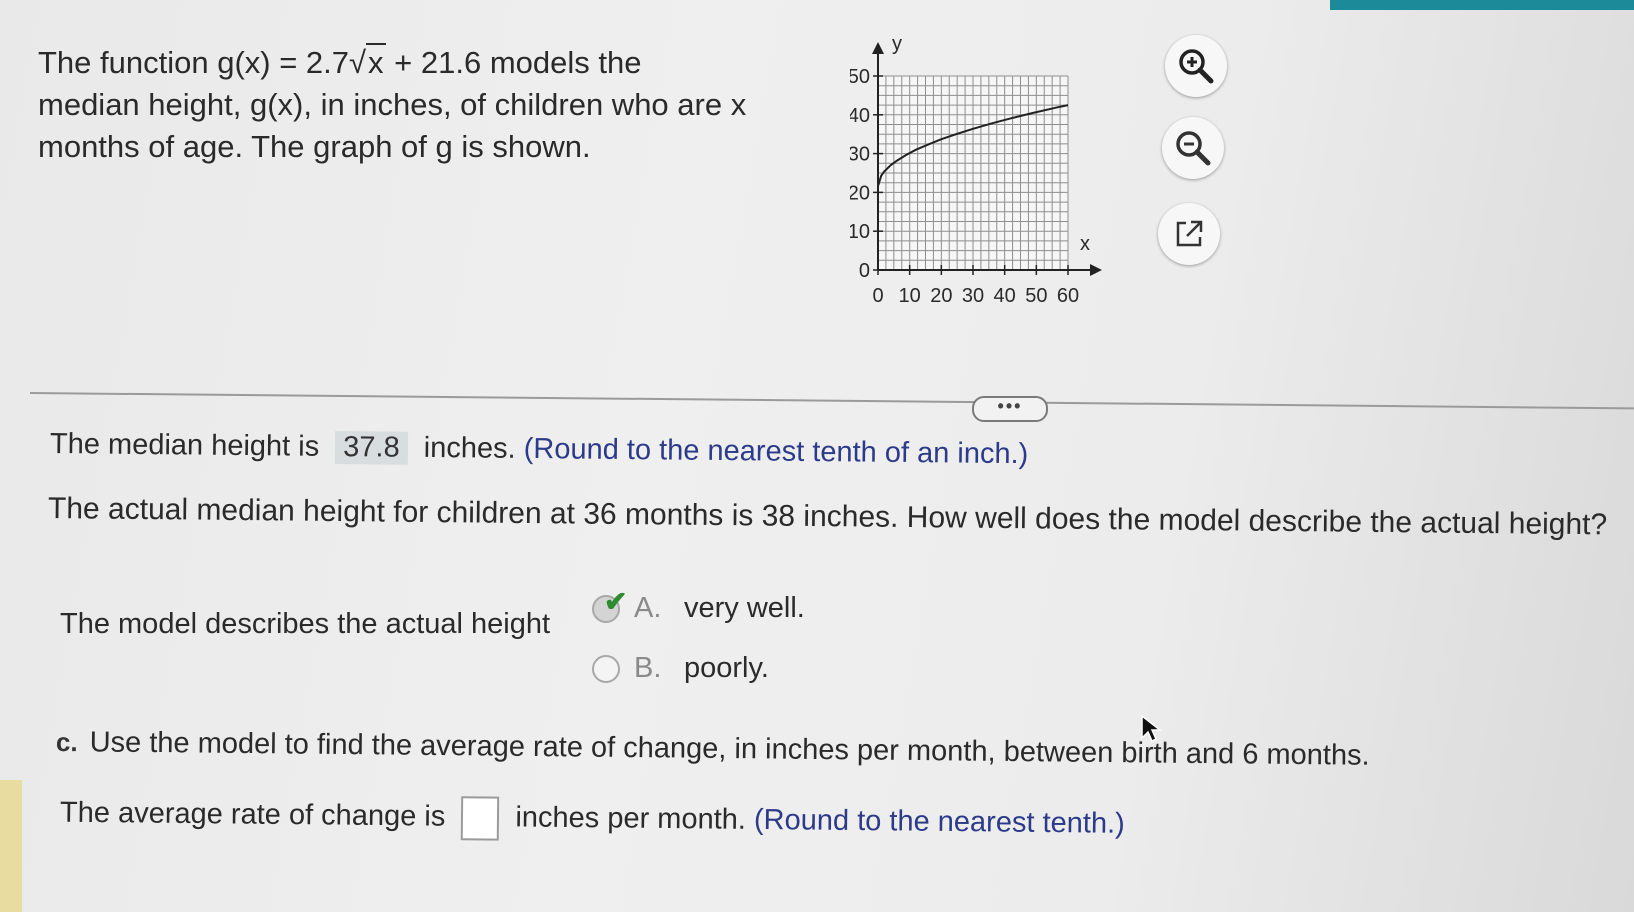 This screenshot has width=1634, height=912. What do you see at coordinates (1096, 270) in the screenshot?
I see `x-axis-arrow` at bounding box center [1096, 270].